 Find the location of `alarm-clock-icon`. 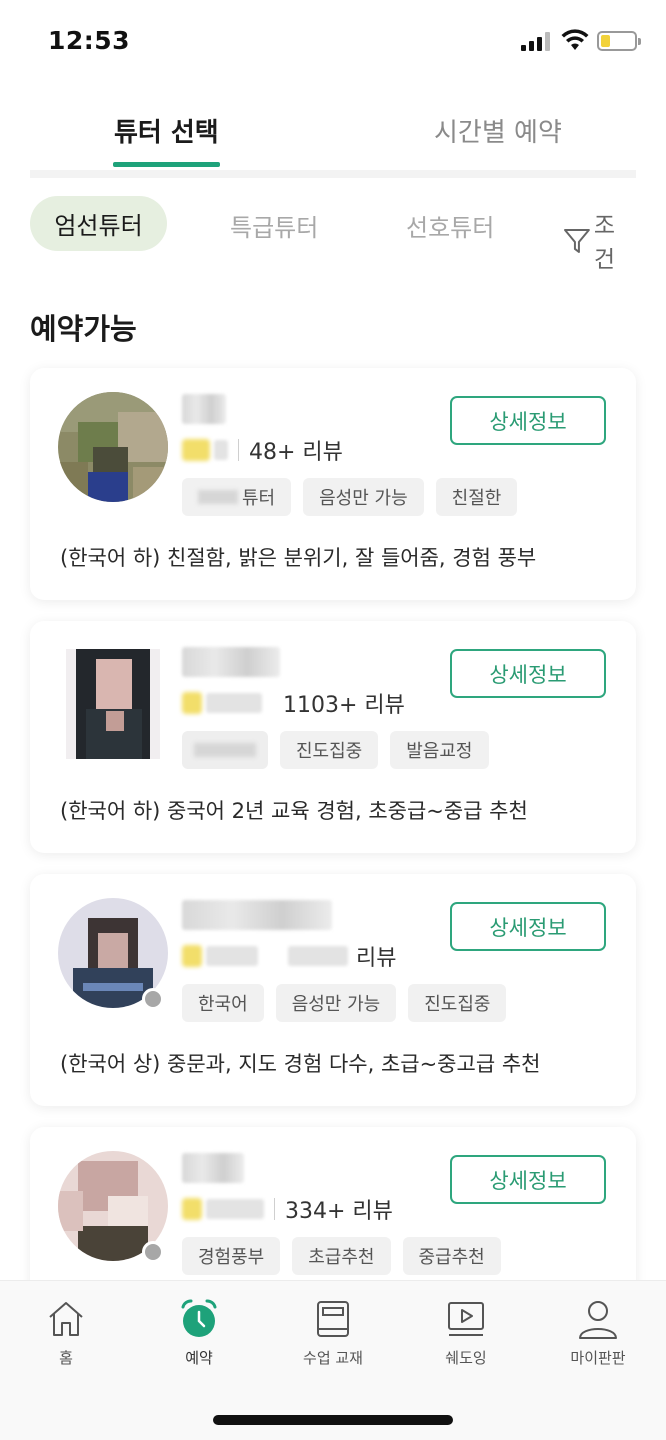

alarm-clock-icon is located at coordinates (199, 1318).